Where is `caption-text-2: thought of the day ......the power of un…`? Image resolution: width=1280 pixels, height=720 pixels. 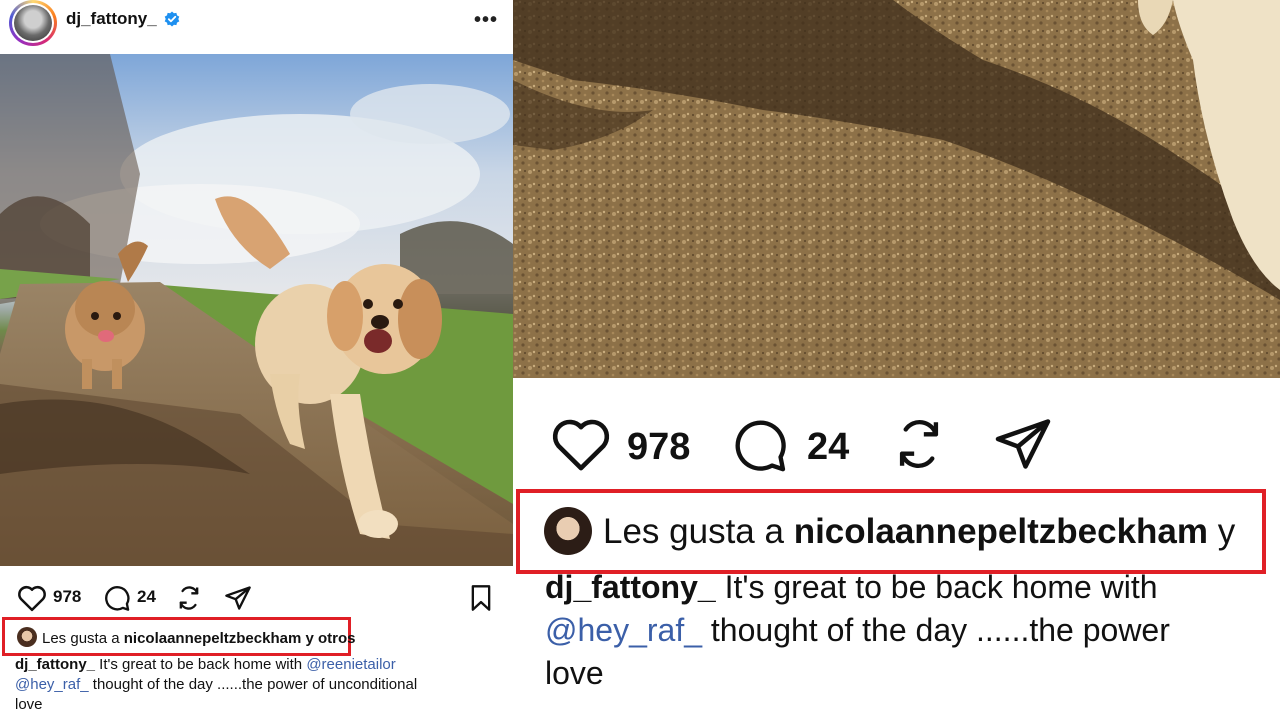
caption-text-2: thought of the day ......the power of un… is located at coordinates (253, 684).